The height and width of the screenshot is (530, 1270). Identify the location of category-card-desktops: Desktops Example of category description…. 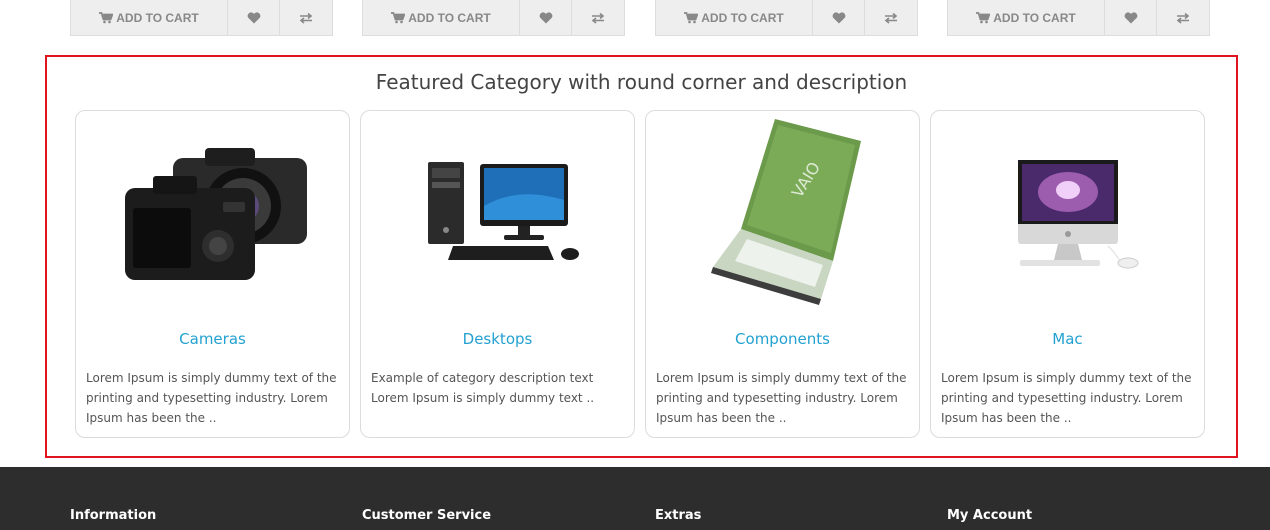
(497, 274).